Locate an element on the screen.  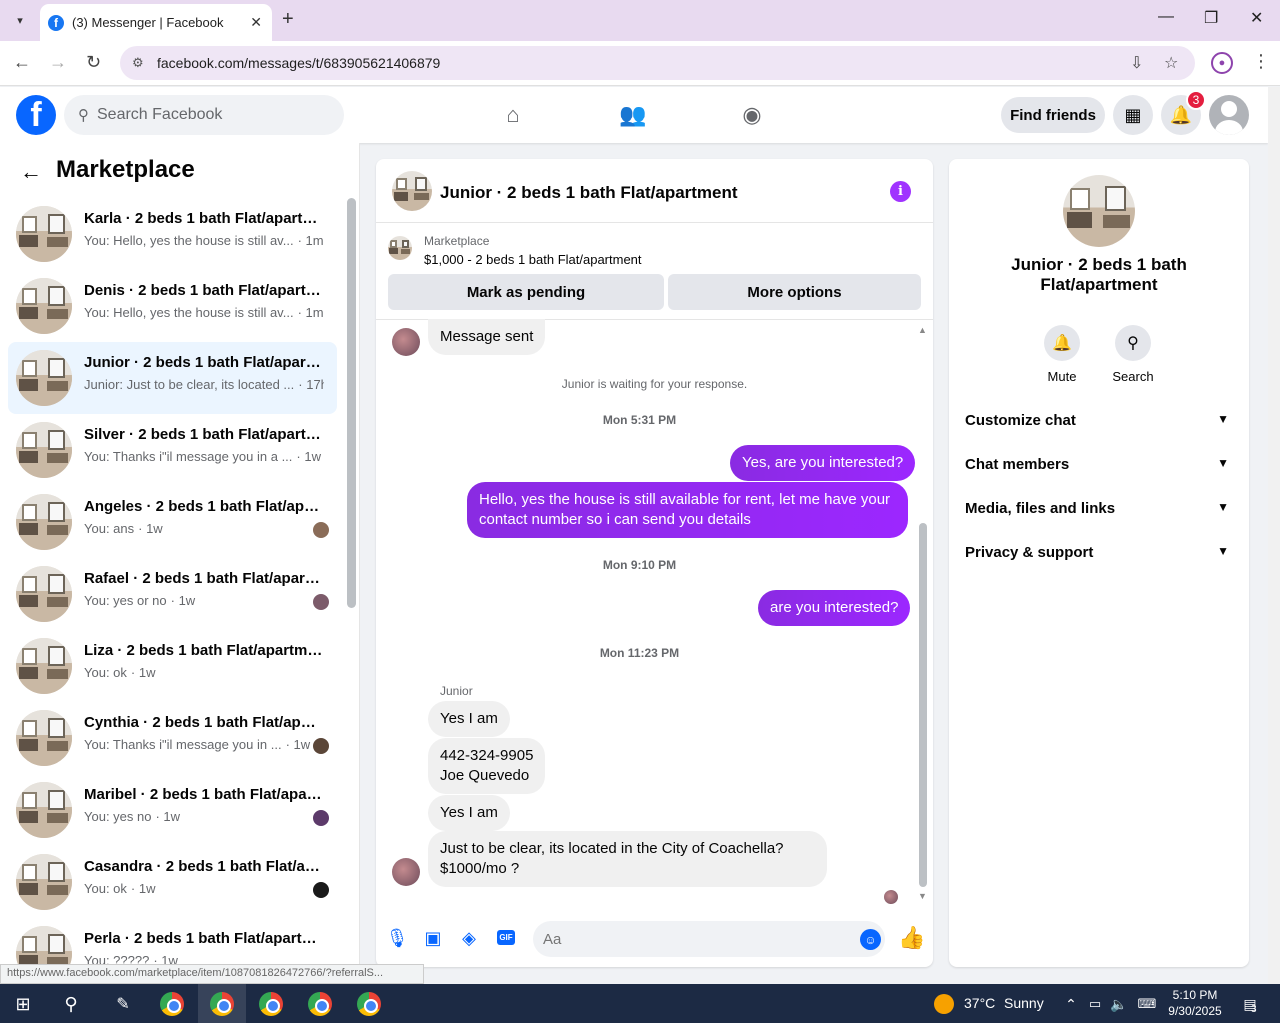
thumbs-up-icon: 👍 is located at coordinates (911, 938).